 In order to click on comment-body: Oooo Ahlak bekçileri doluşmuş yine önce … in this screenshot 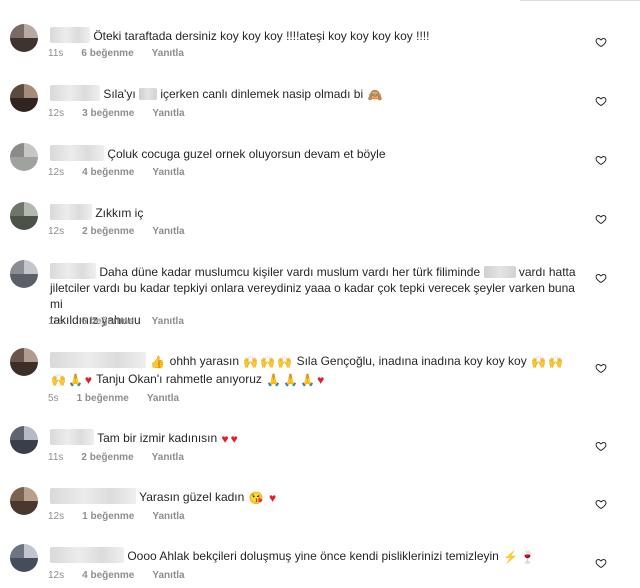, I will do `click(293, 555)`.